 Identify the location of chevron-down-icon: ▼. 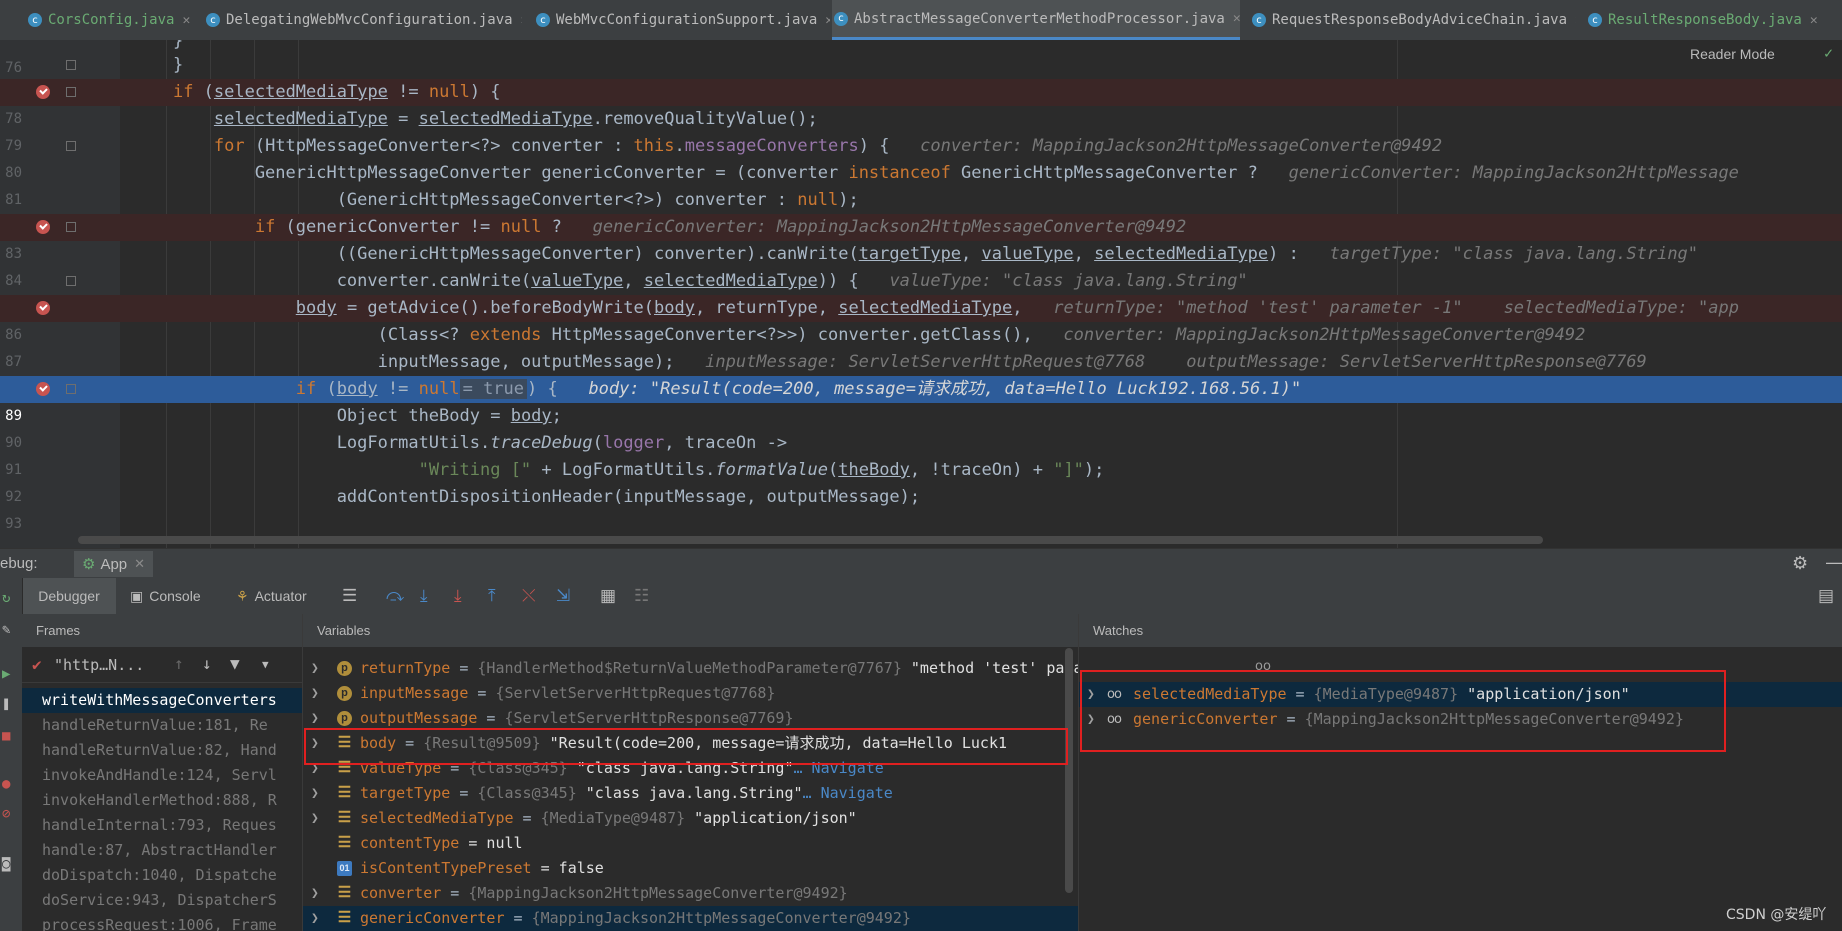
(265, 664).